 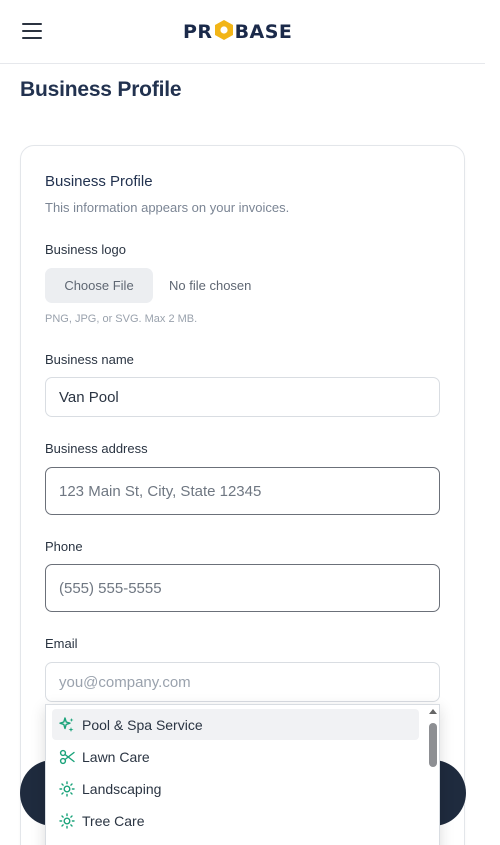 What do you see at coordinates (61, 643) in the screenshot?
I see `email-label: Email` at bounding box center [61, 643].